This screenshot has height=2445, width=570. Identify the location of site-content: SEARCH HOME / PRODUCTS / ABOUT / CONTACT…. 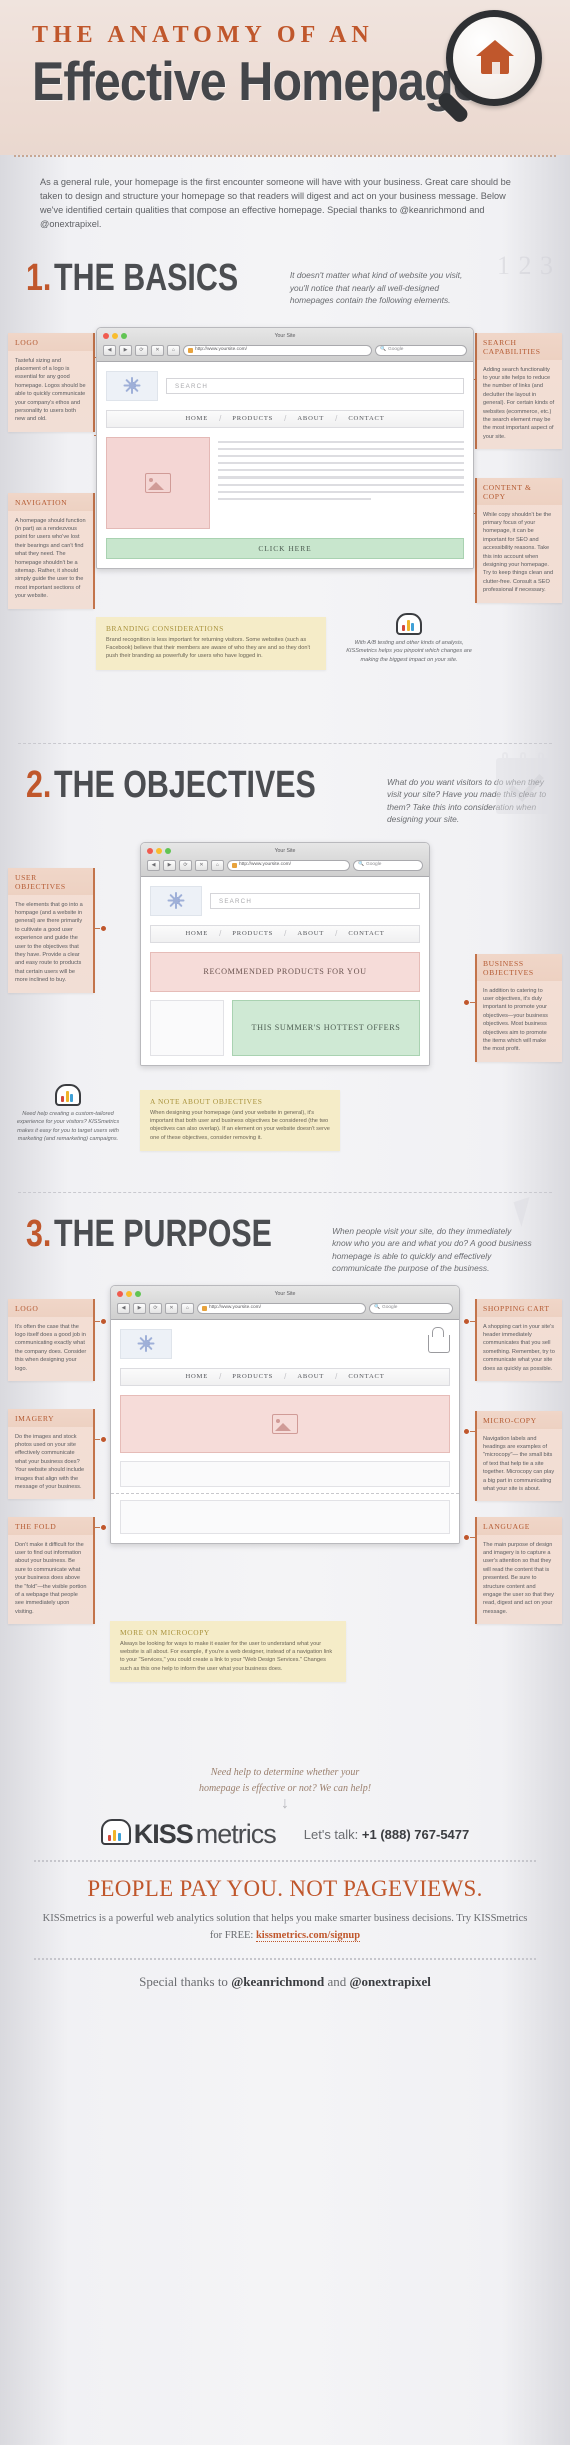
(285, 970).